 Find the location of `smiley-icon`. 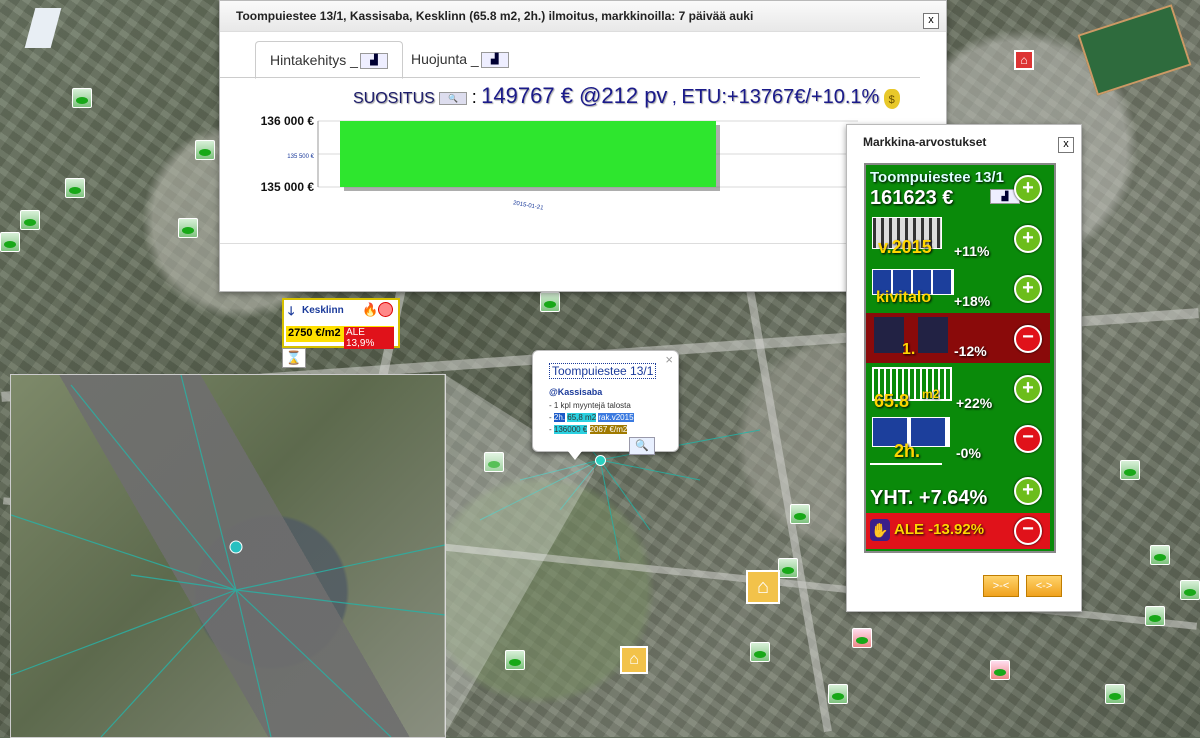

smiley-icon is located at coordinates (385, 309).